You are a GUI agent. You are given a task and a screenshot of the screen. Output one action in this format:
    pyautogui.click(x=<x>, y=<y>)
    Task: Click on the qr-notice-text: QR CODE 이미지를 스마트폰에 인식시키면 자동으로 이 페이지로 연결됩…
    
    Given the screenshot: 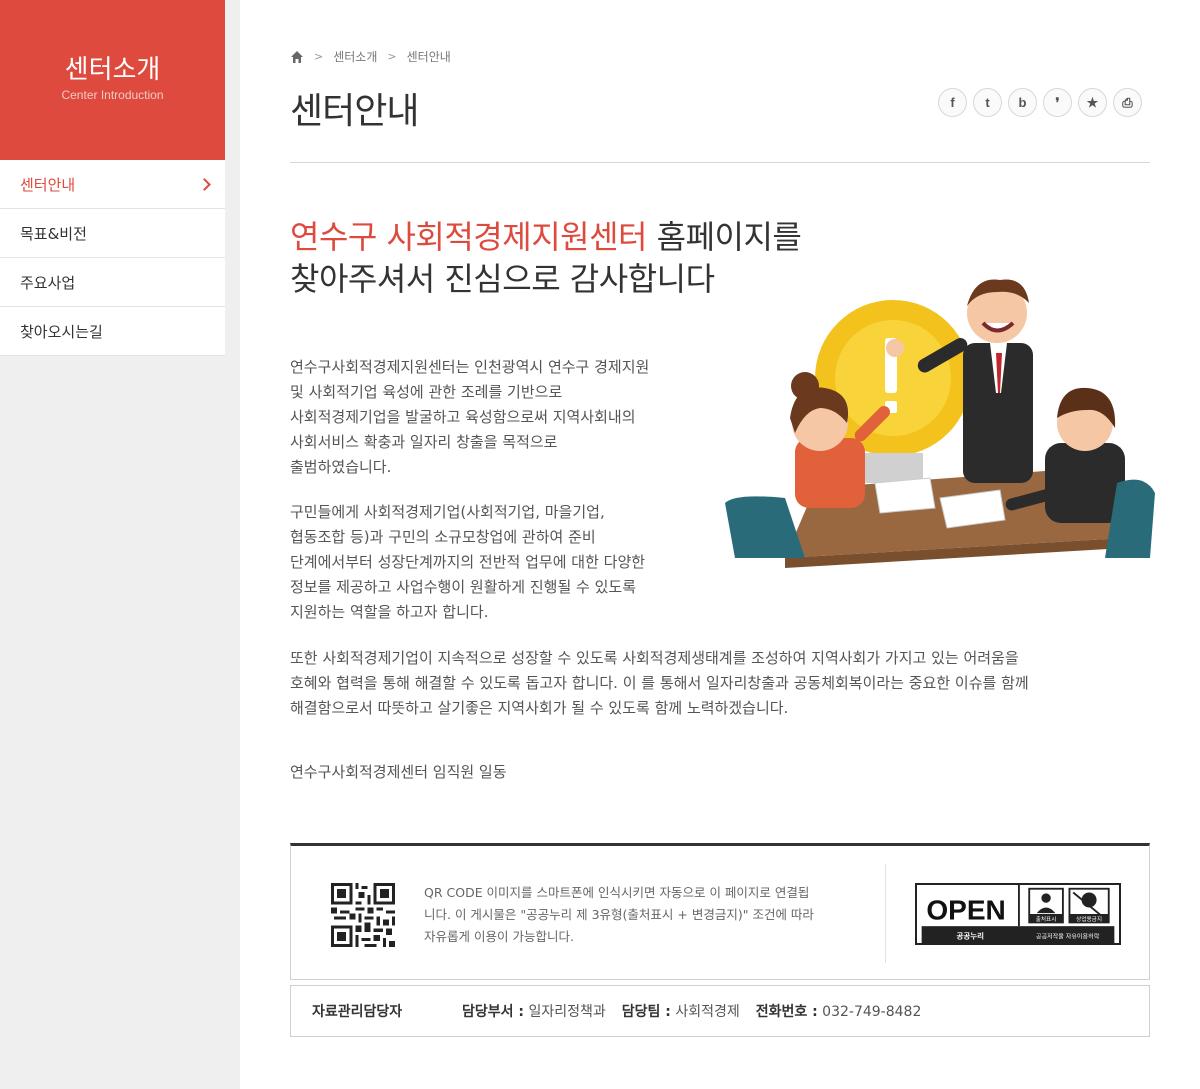 What is the action you would take?
    pyautogui.click(x=649, y=915)
    